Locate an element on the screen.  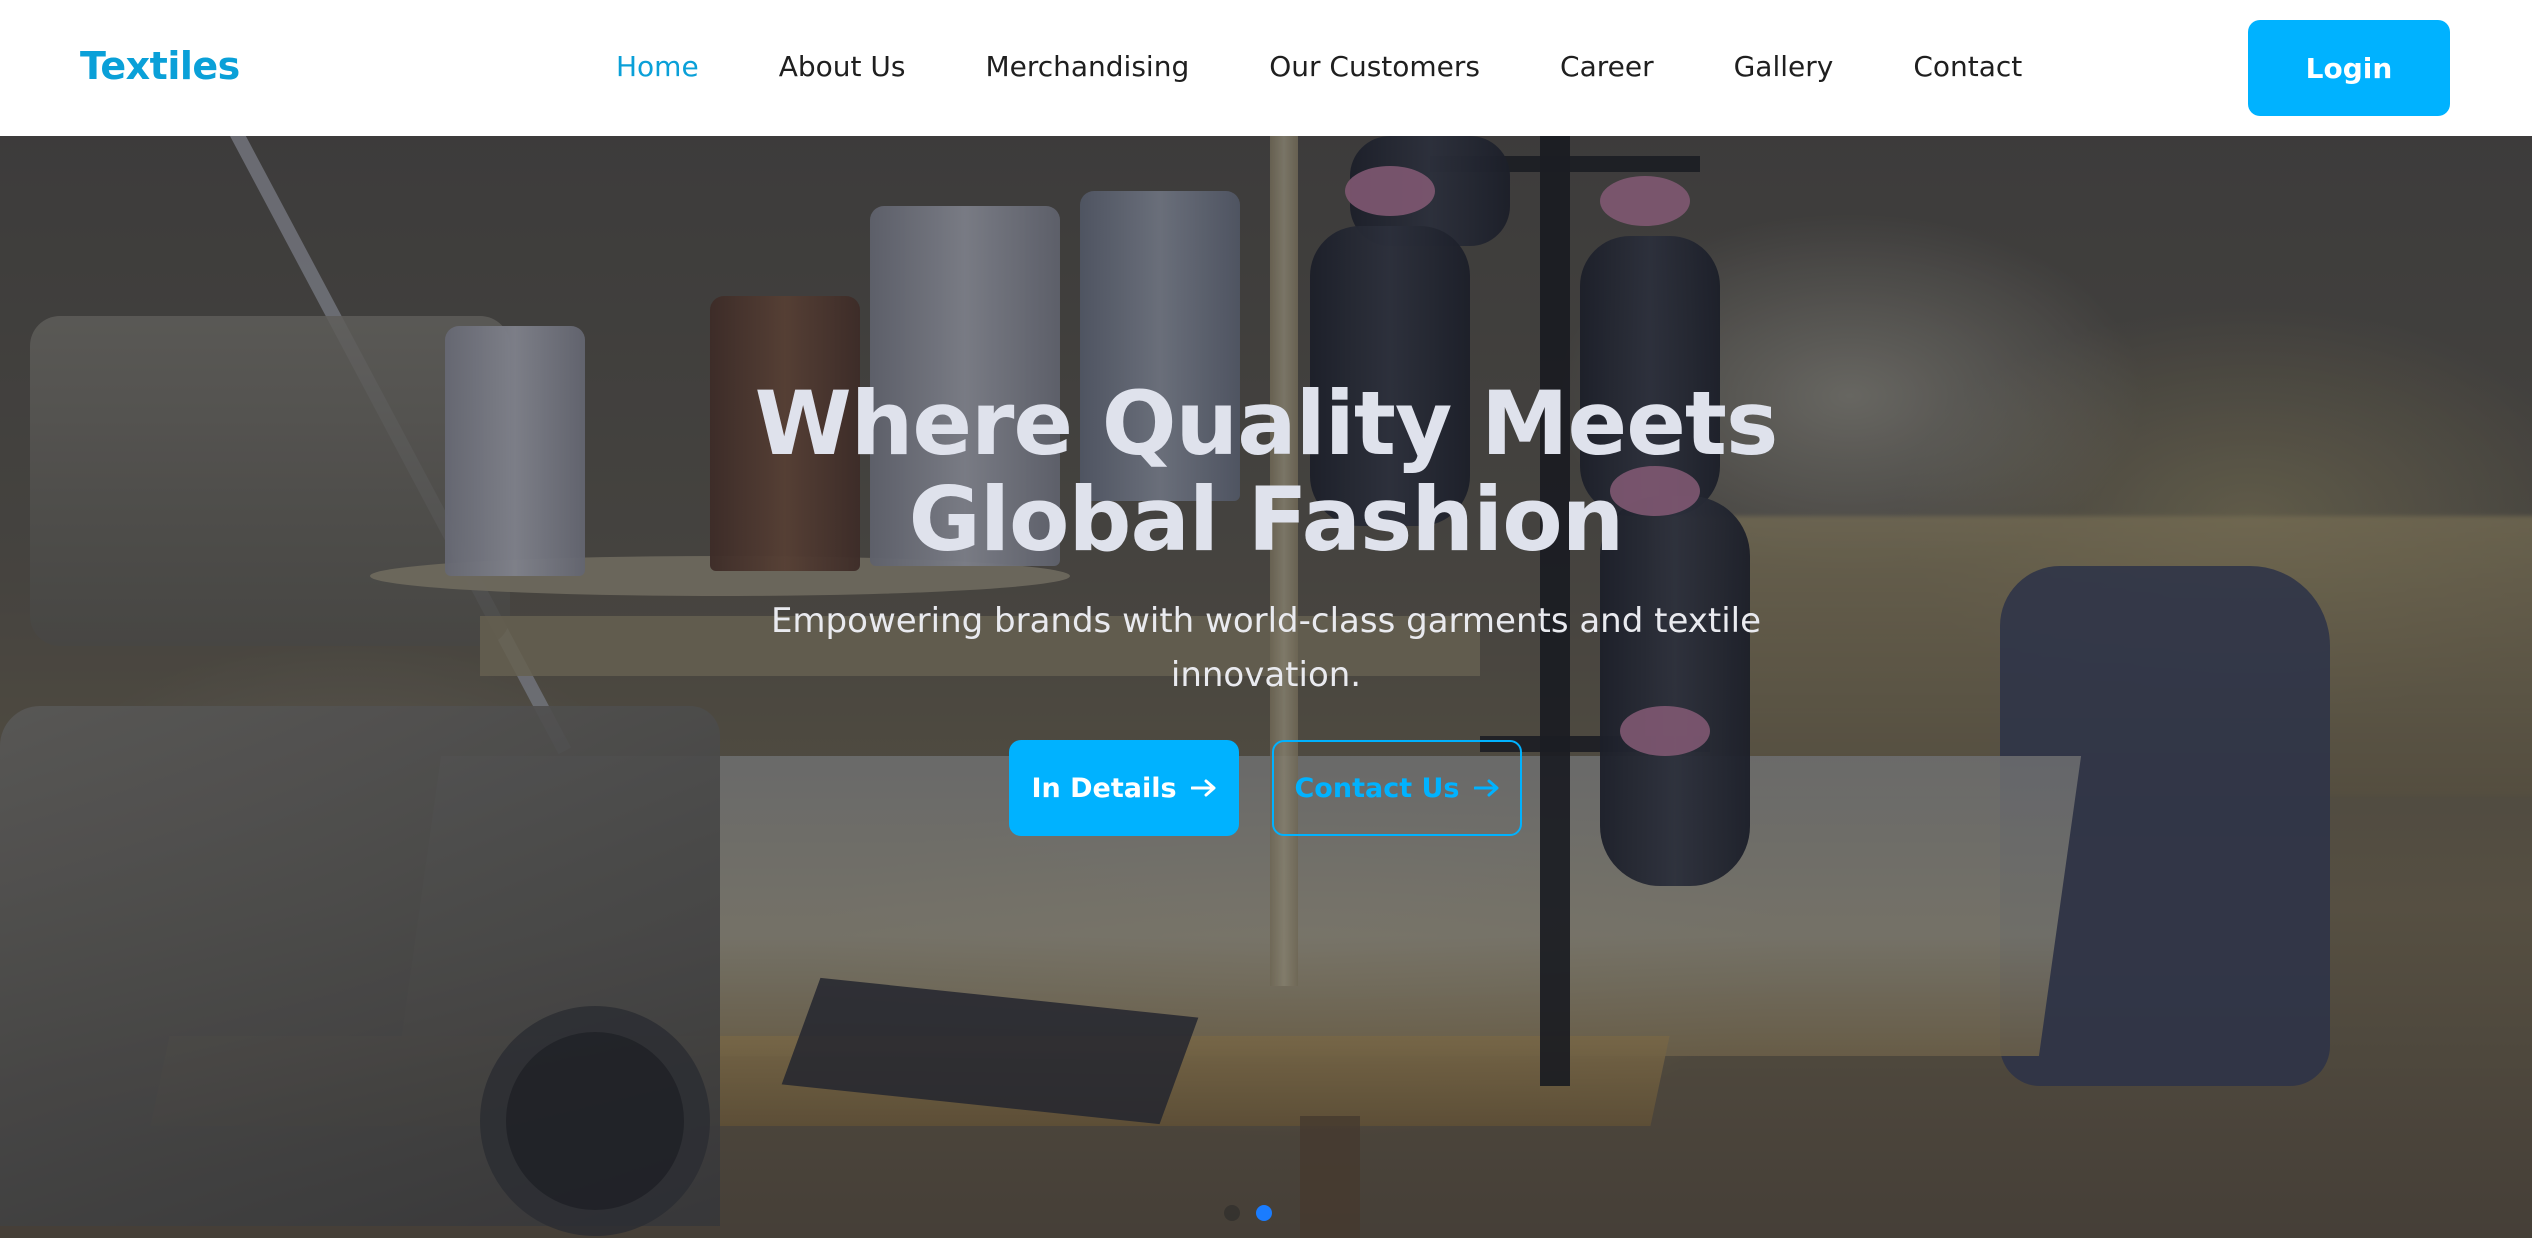
nav-item-about-us: About Us is located at coordinates (842, 66).